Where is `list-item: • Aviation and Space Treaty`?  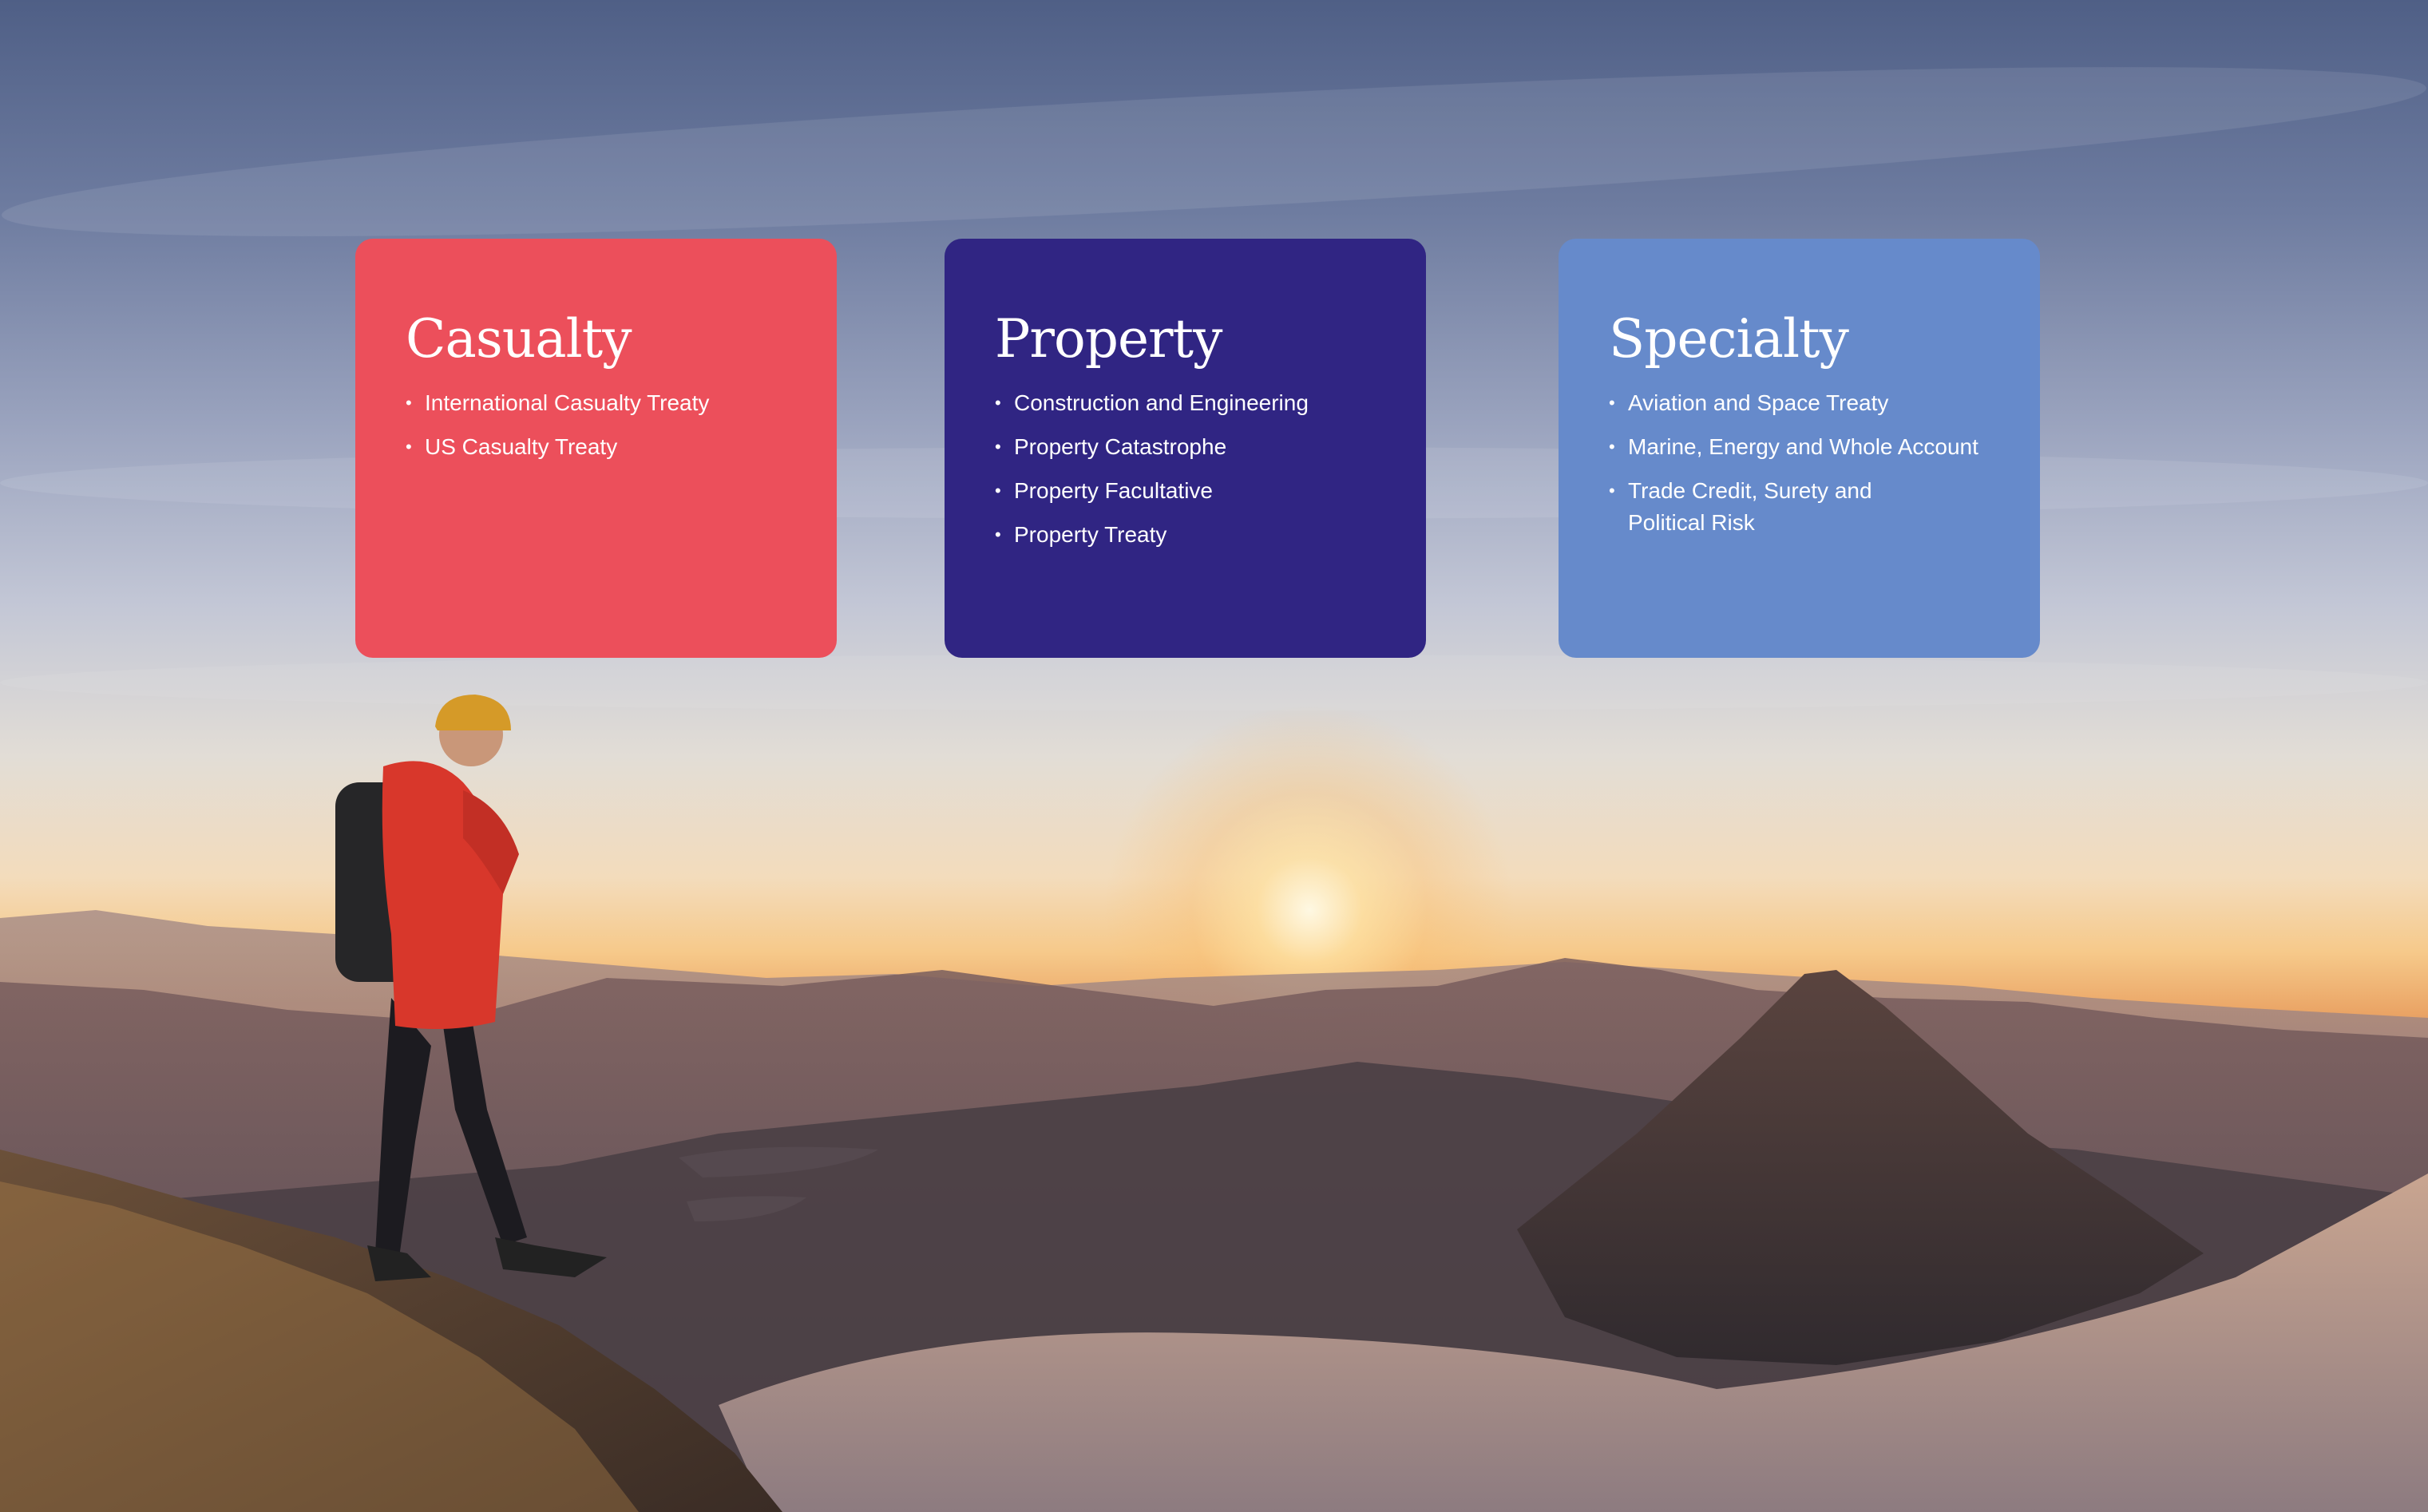
list-item: • Aviation and Space Treaty is located at coordinates (1794, 403).